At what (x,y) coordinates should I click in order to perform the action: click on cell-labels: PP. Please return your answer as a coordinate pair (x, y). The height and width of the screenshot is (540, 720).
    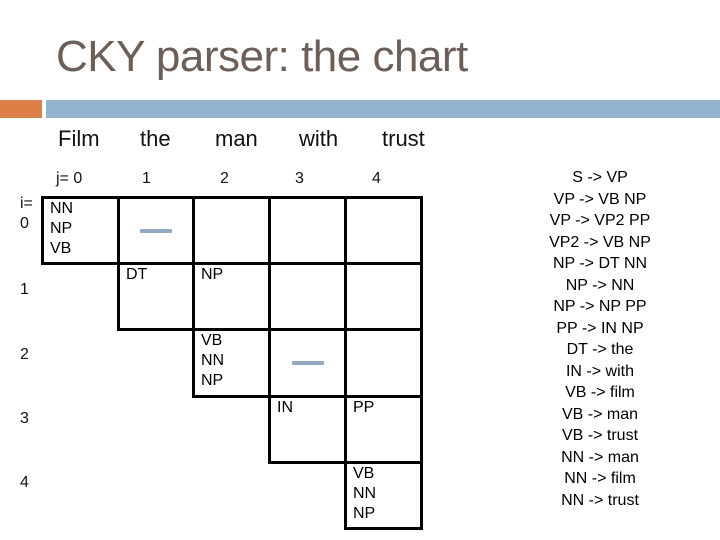
    Looking at the image, I should click on (364, 407).